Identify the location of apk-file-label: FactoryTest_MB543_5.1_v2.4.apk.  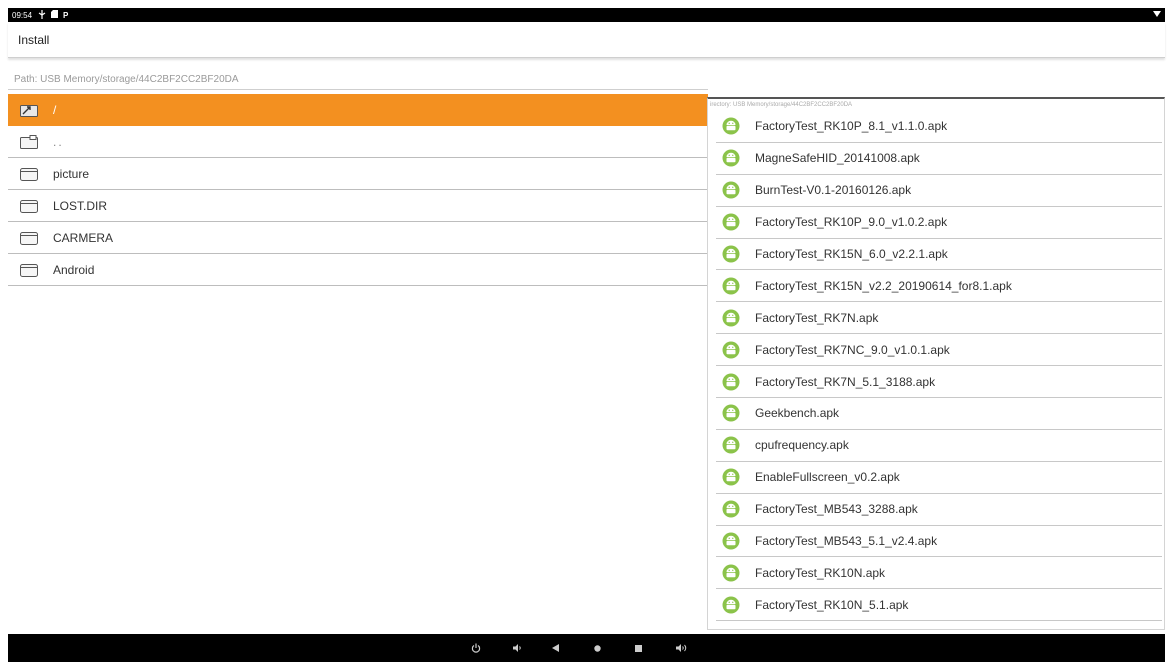
(846, 541).